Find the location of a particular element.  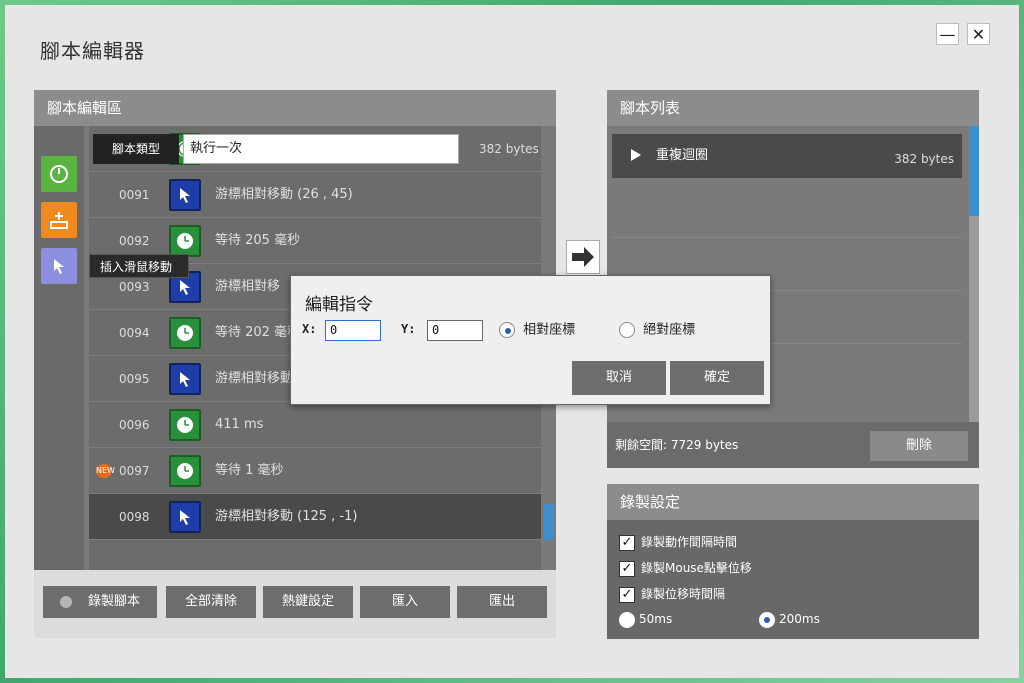

script-name: 重複迴圈 is located at coordinates (682, 155).